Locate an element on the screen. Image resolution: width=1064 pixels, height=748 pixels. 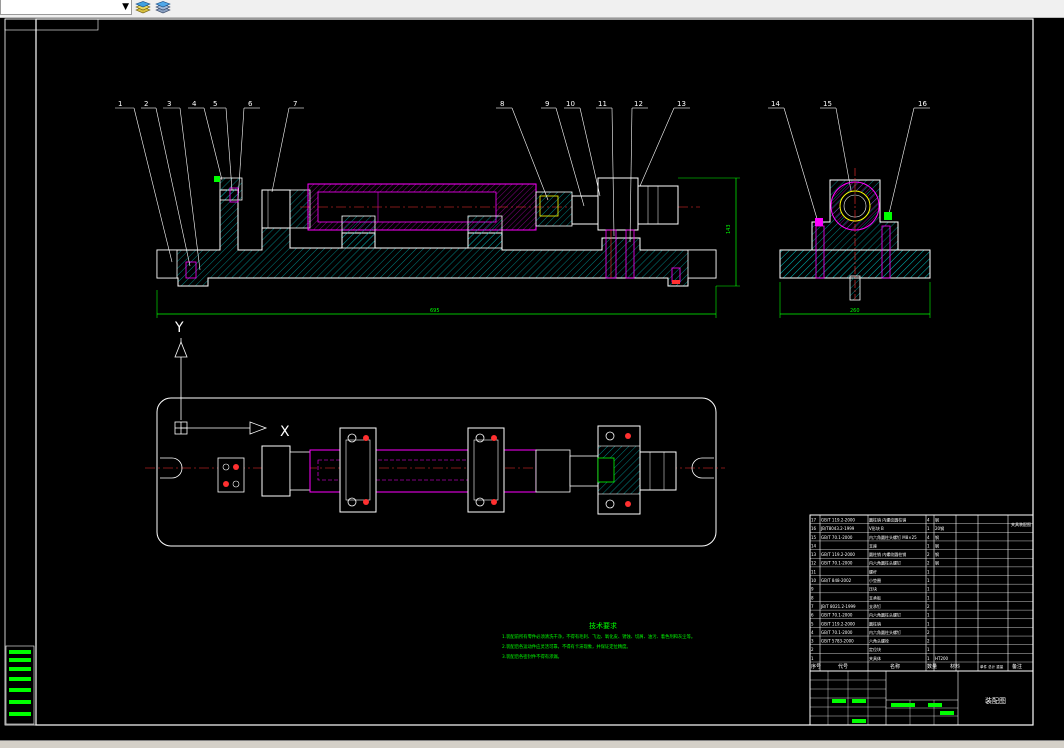
bom-cell: 六角头螺栓 is located at coordinates (879, 641).